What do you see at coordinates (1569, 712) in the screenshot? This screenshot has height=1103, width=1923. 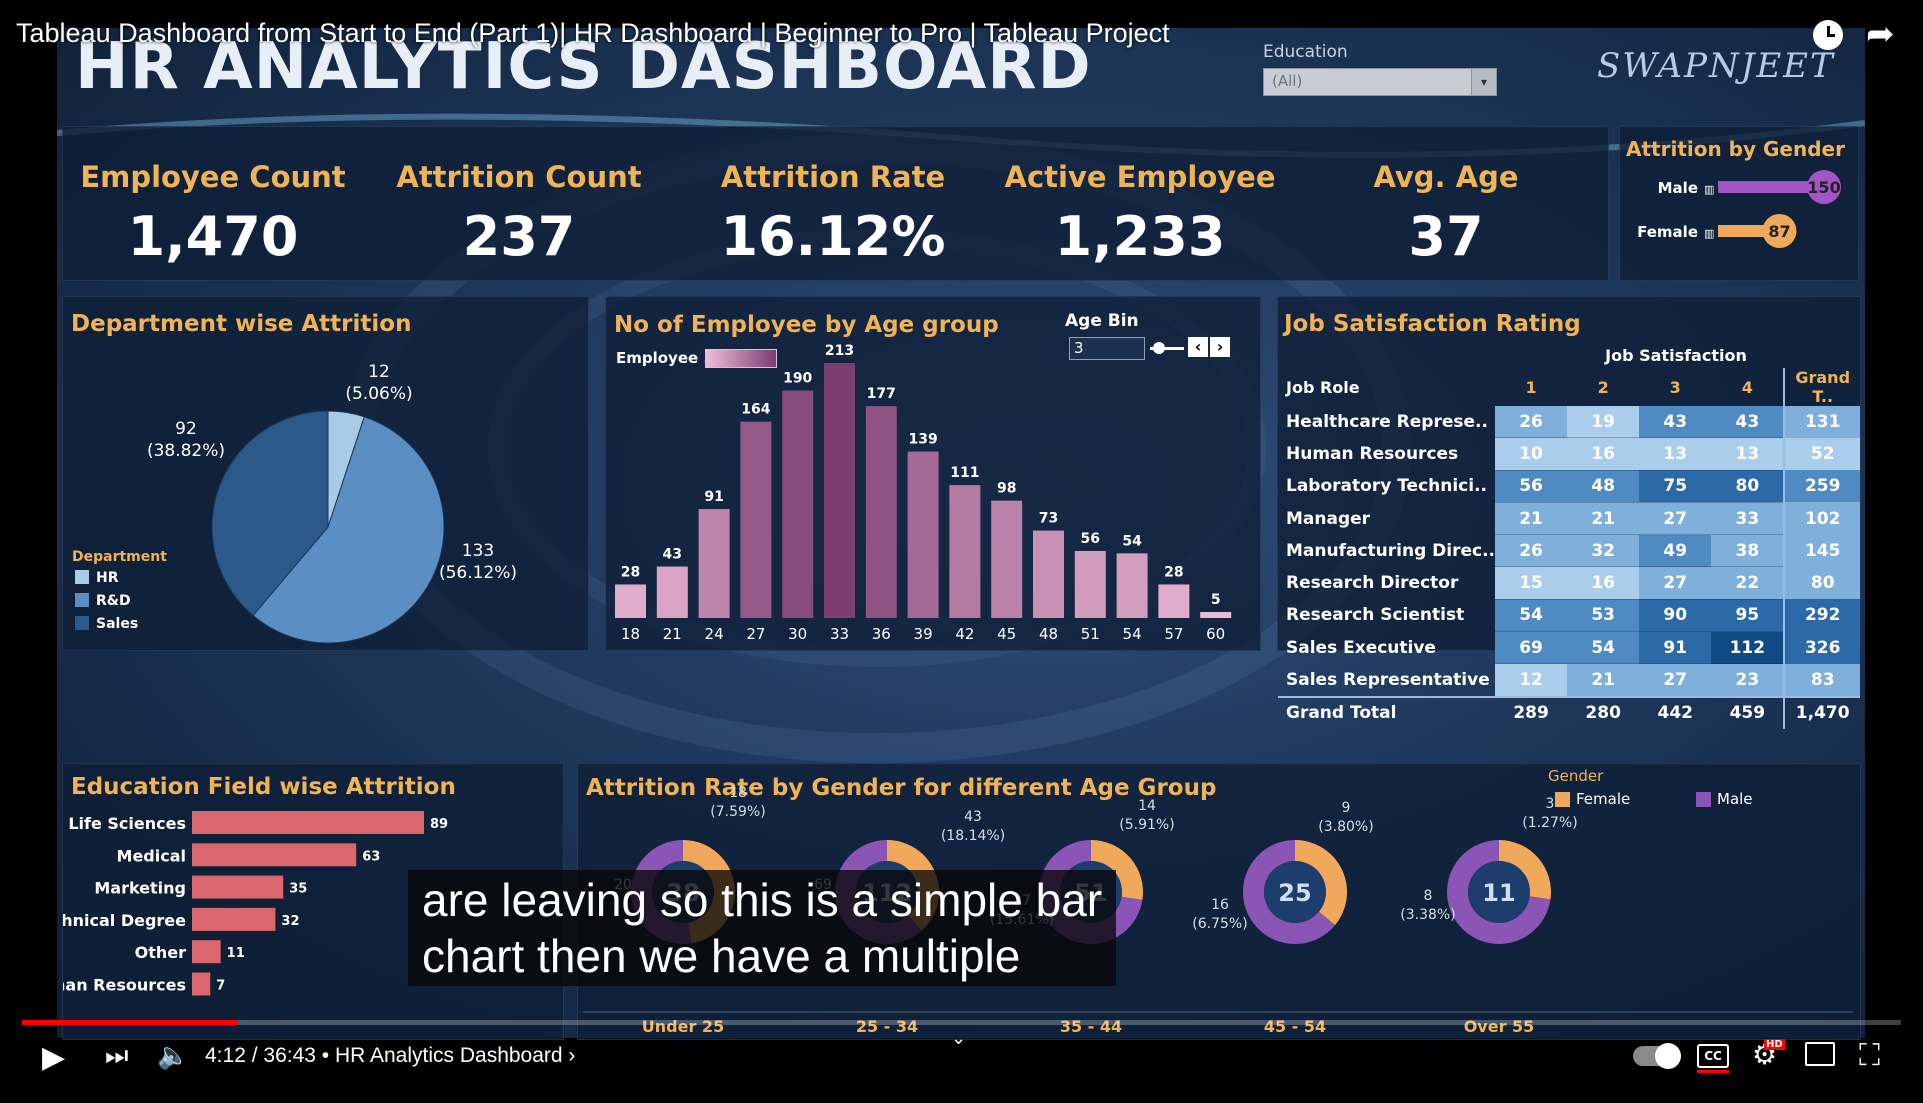 I see `grand-total-row: Grand Total 289 280 442 459 1,470` at bounding box center [1569, 712].